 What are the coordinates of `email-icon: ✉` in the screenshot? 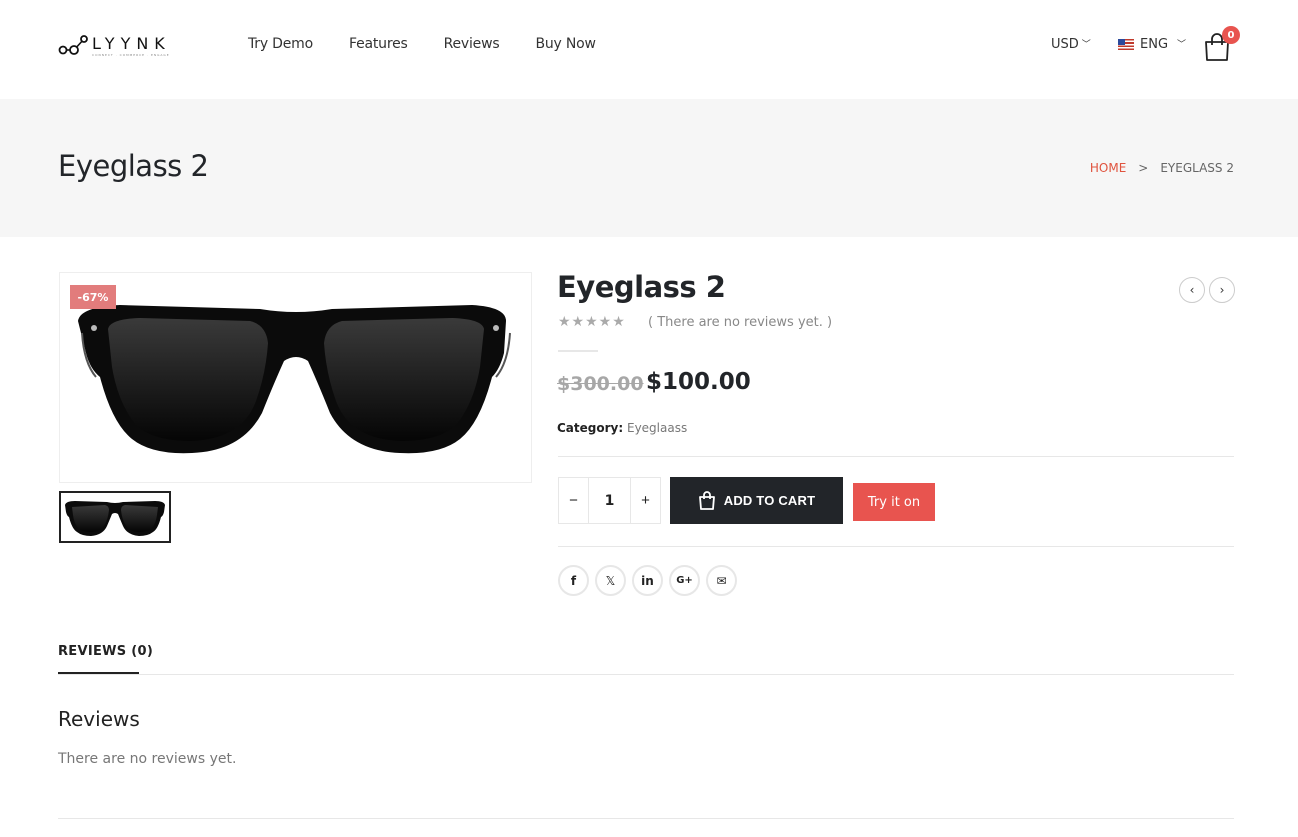 It's located at (721, 580).